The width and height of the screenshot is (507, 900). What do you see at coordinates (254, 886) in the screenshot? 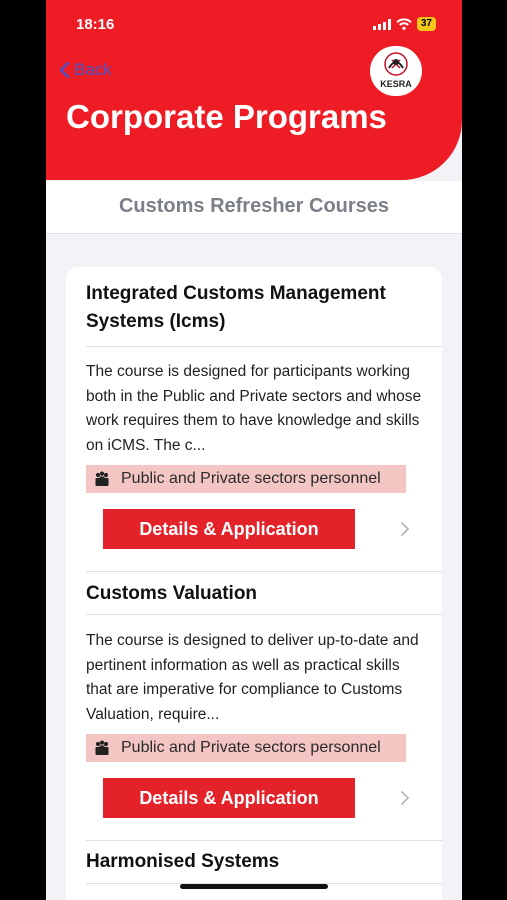
I see `home-indicator` at bounding box center [254, 886].